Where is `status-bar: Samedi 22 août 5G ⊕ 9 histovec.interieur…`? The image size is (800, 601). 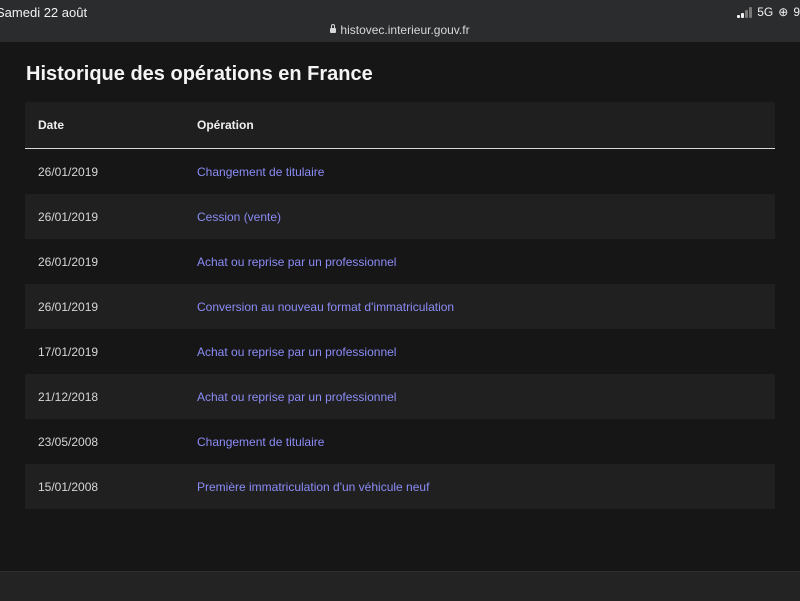
status-bar: Samedi 22 août 5G ⊕ 9 histovec.interieur… is located at coordinates (400, 21).